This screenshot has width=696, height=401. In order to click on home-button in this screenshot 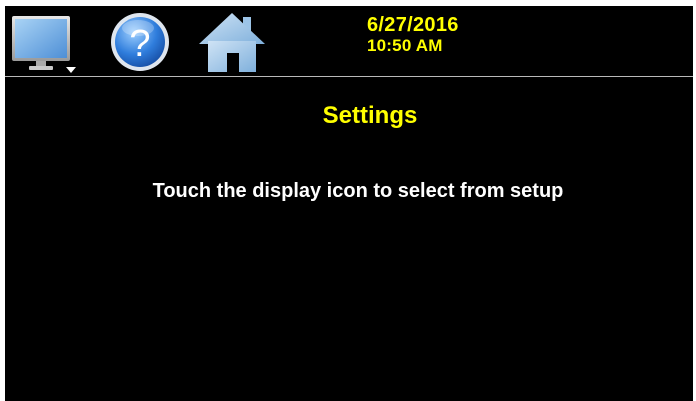, I will do `click(232, 42)`.